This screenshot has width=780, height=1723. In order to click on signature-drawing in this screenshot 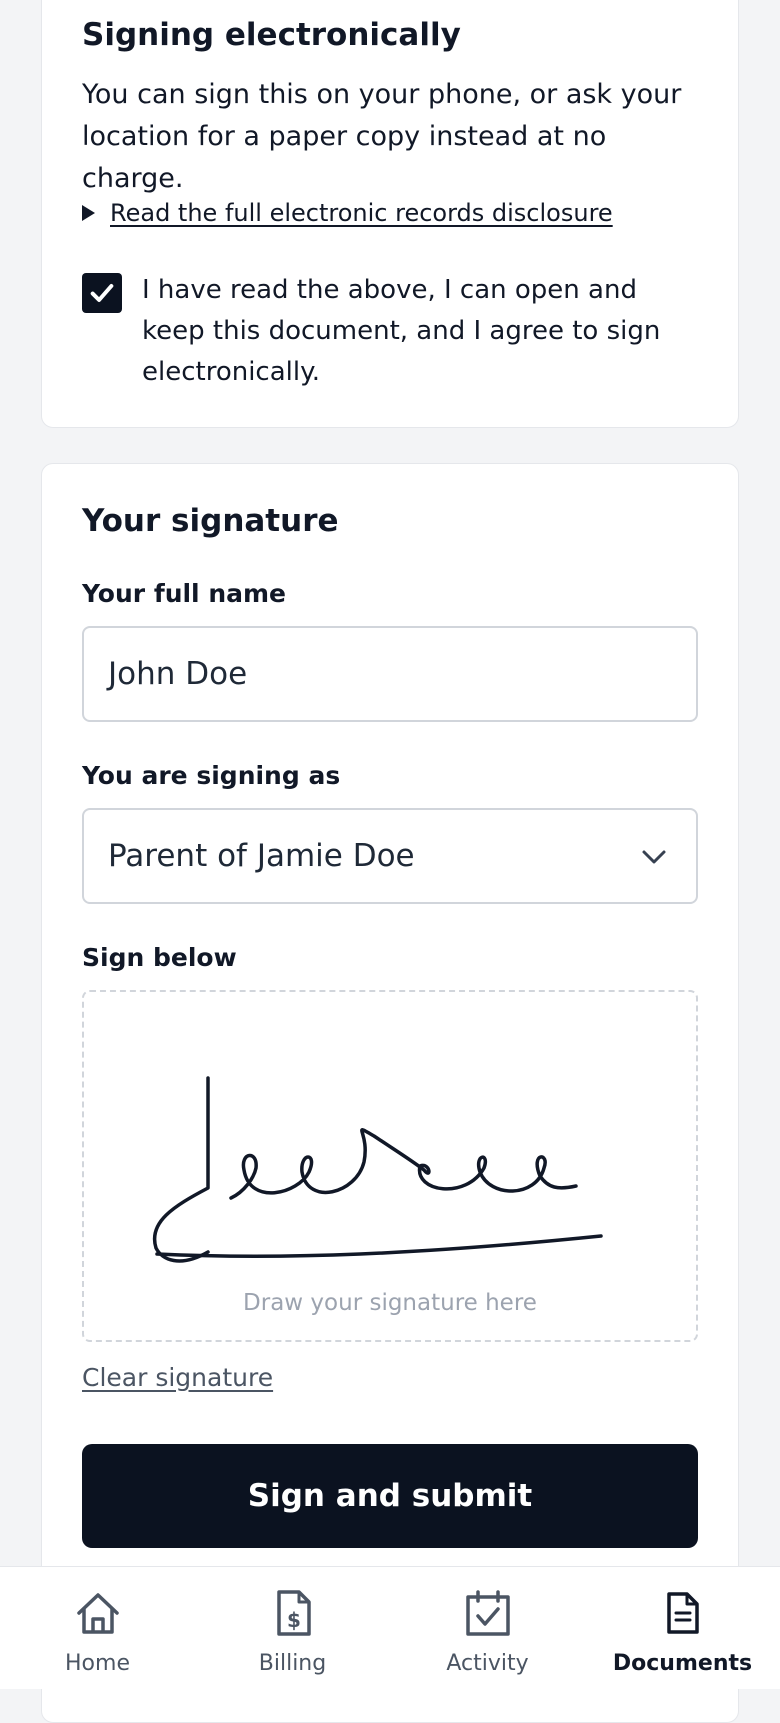, I will do `click(377, 1169)`.